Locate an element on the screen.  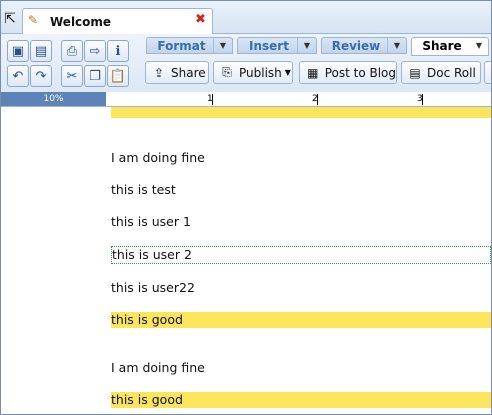
publish-icon: ⎘ is located at coordinates (227, 72).